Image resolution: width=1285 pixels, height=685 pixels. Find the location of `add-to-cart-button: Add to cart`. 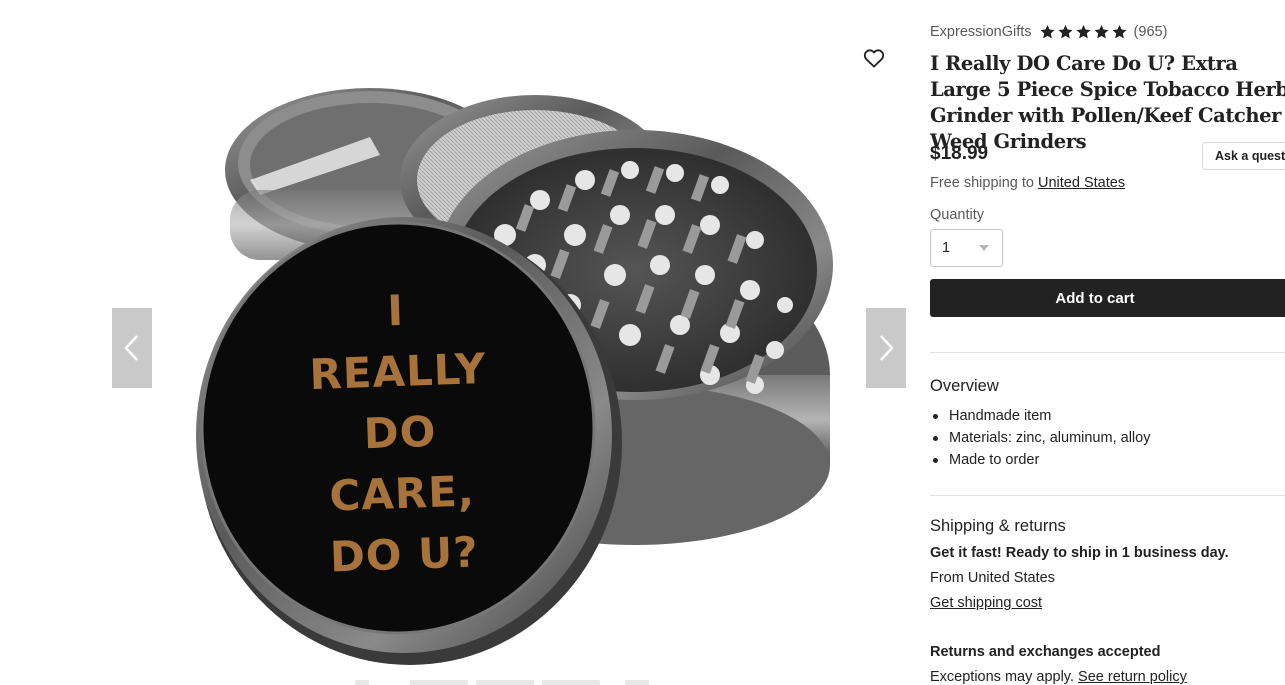

add-to-cart-button: Add to cart is located at coordinates (1107, 298).